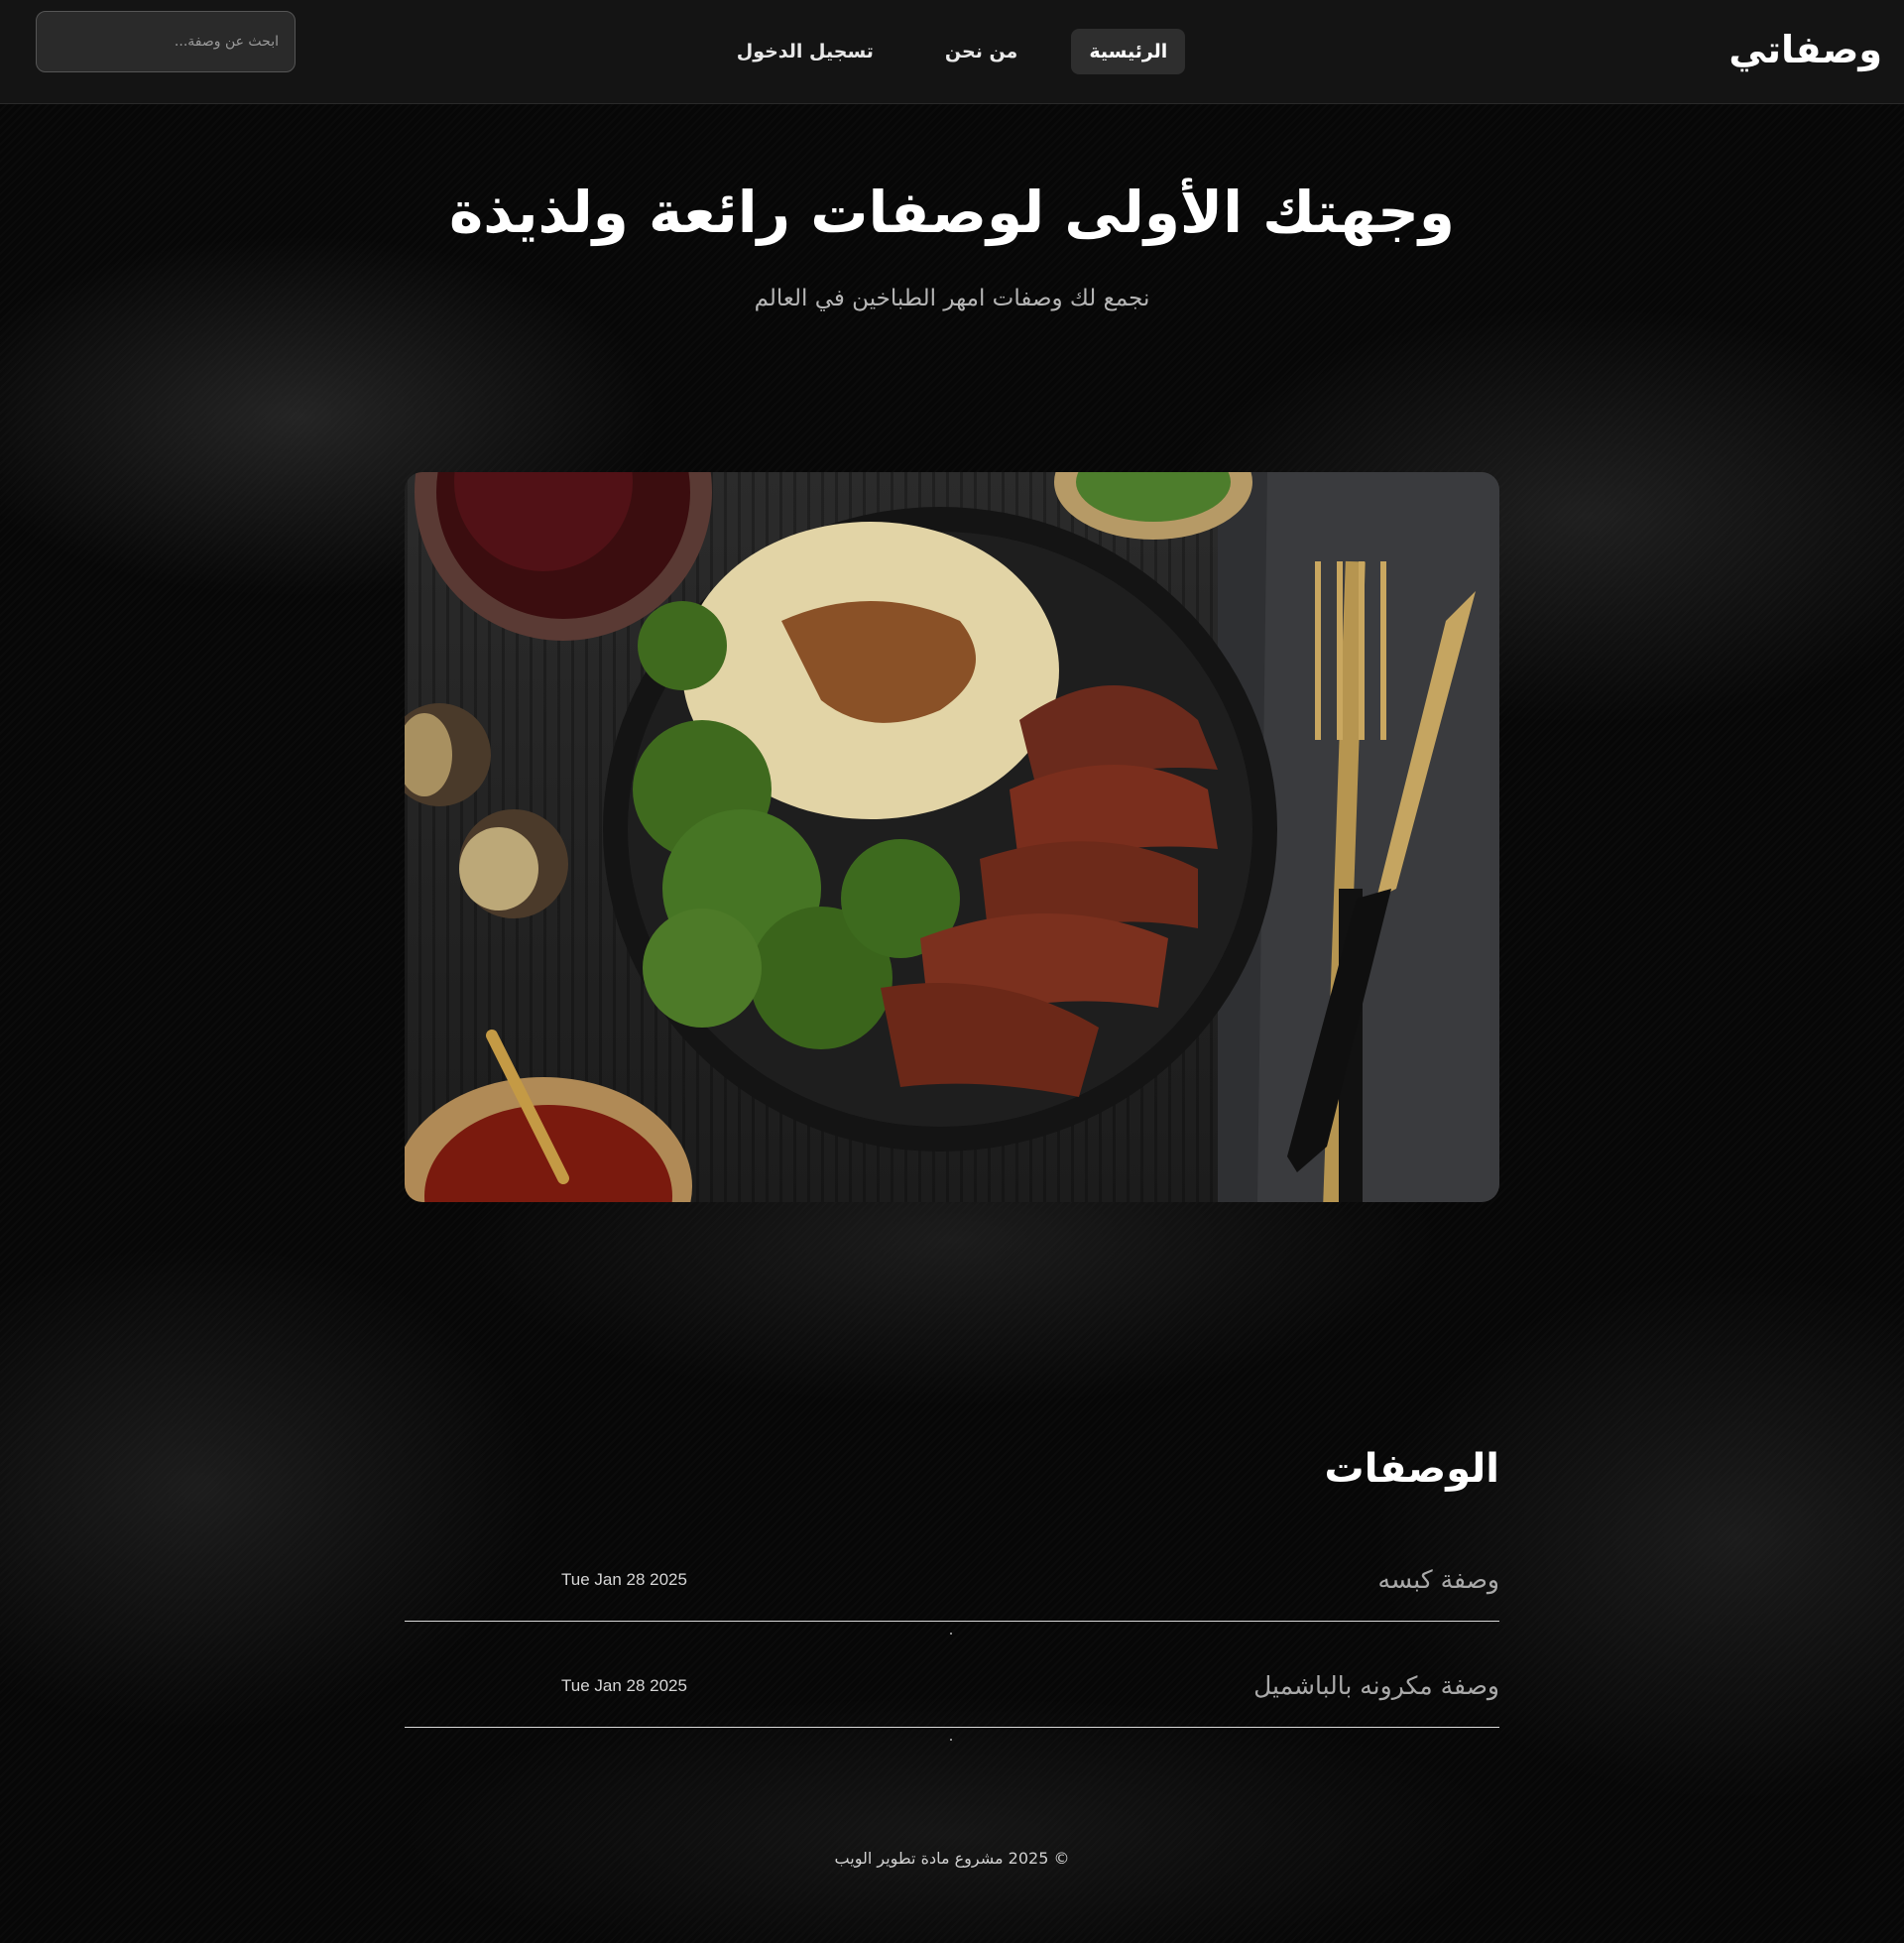 Image resolution: width=1904 pixels, height=1943 pixels. What do you see at coordinates (952, 1576) in the screenshot?
I see `recipe-row: وصفة كبسه Tue Jan 28 2025` at bounding box center [952, 1576].